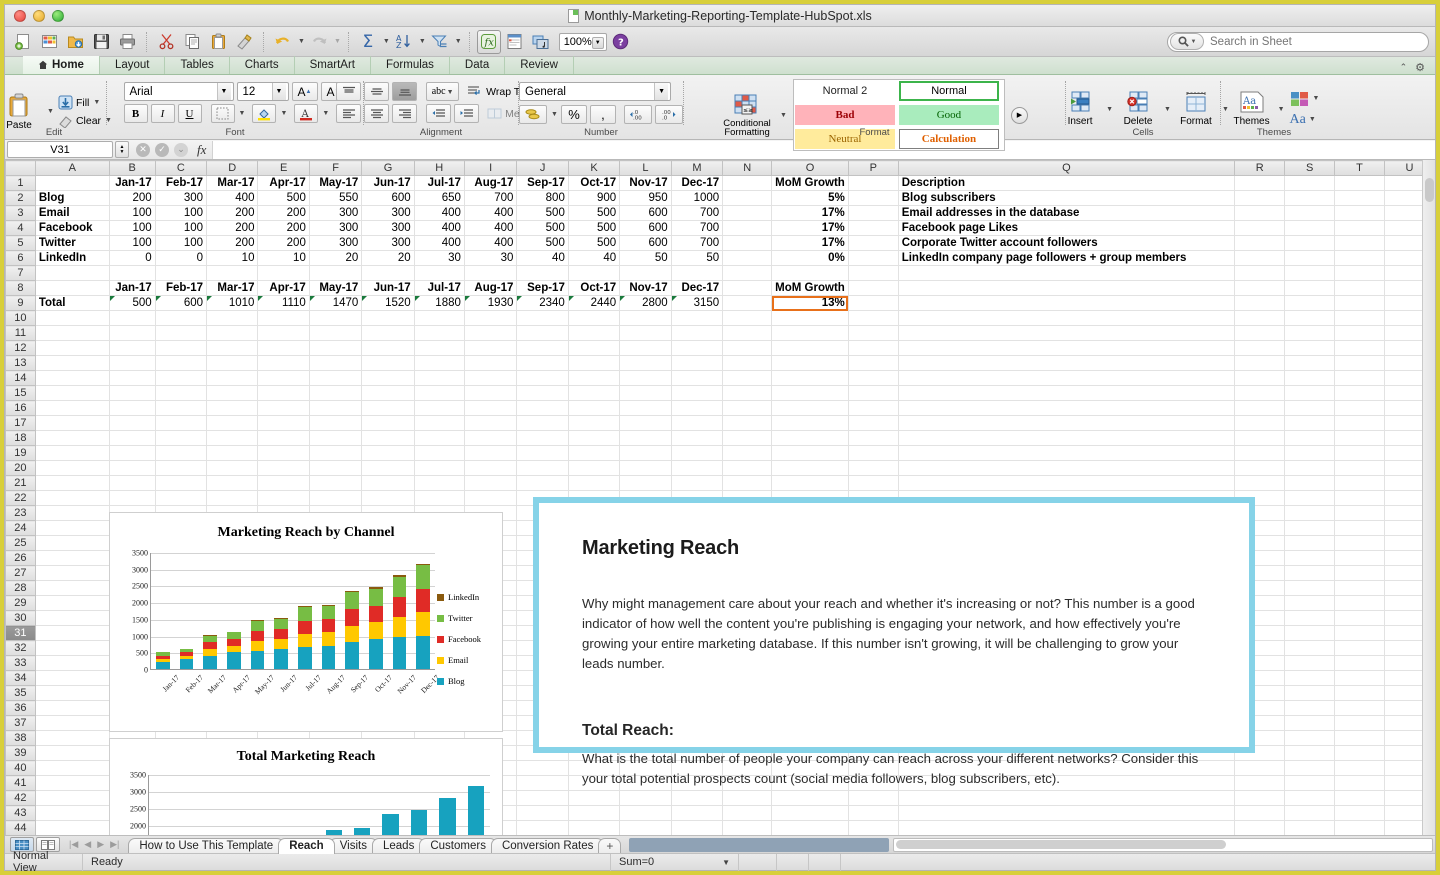 This screenshot has width=1440, height=875. I want to click on cell-K12, so click(594, 348).